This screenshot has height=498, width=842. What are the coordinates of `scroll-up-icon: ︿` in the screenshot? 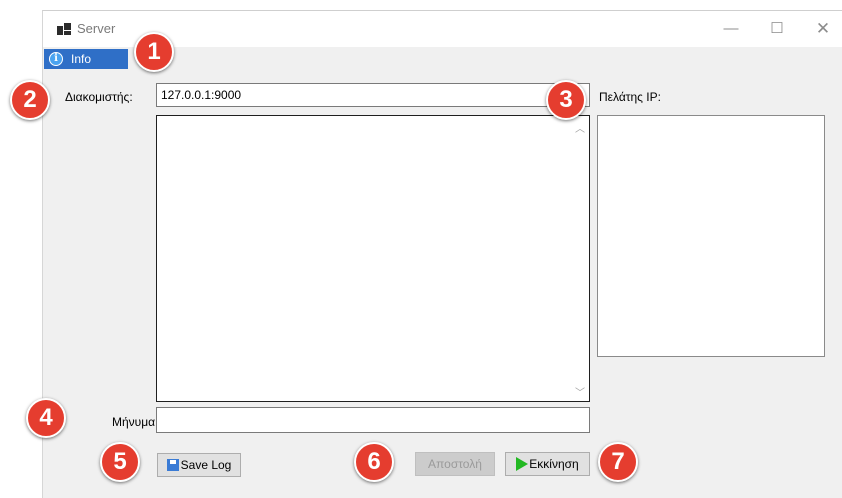 It's located at (580, 127).